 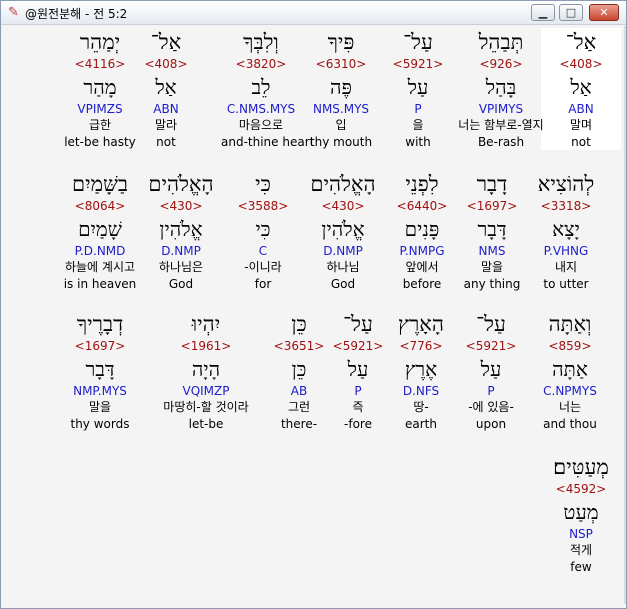 What do you see at coordinates (501, 42) in the screenshot?
I see `hebrew-word: תְּבַהֵל` at bounding box center [501, 42].